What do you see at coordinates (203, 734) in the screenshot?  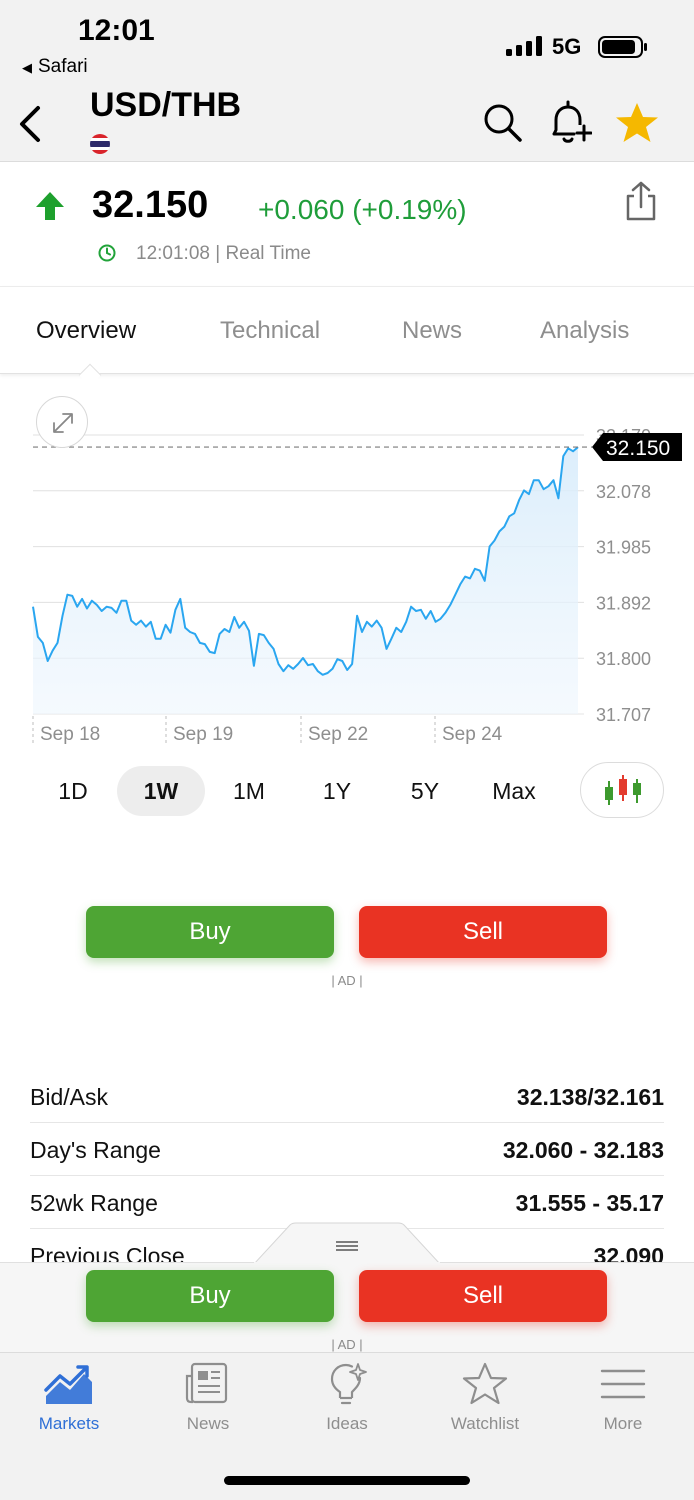 I see `x-tick-label: Sep 19` at bounding box center [203, 734].